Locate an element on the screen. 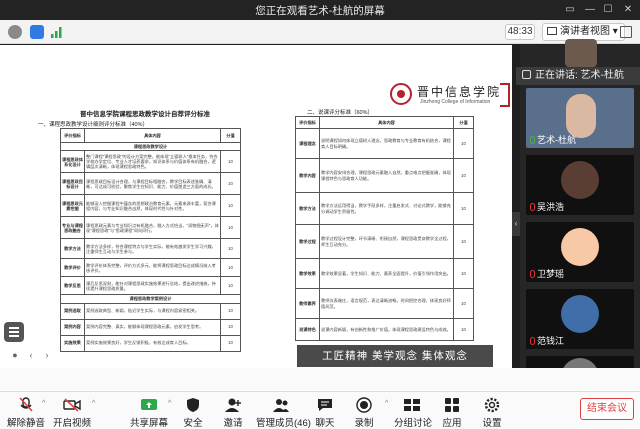  row-category: 说课特色 is located at coordinates (307, 329).